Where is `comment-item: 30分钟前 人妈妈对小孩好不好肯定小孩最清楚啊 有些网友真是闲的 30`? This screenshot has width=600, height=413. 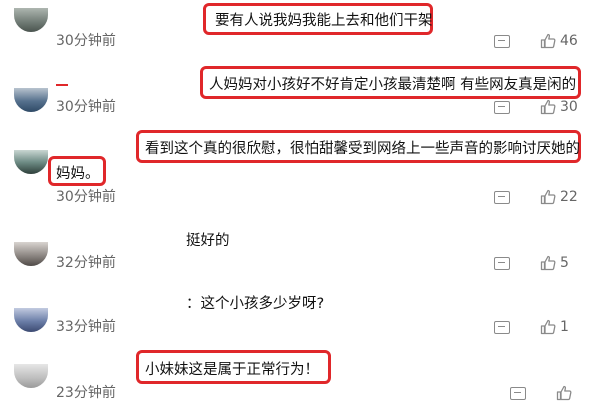
comment-item: 30分钟前 人妈妈对小孩好不好肯定小孩最清楚啊 有些网友真是闲的 30 is located at coordinates (300, 90).